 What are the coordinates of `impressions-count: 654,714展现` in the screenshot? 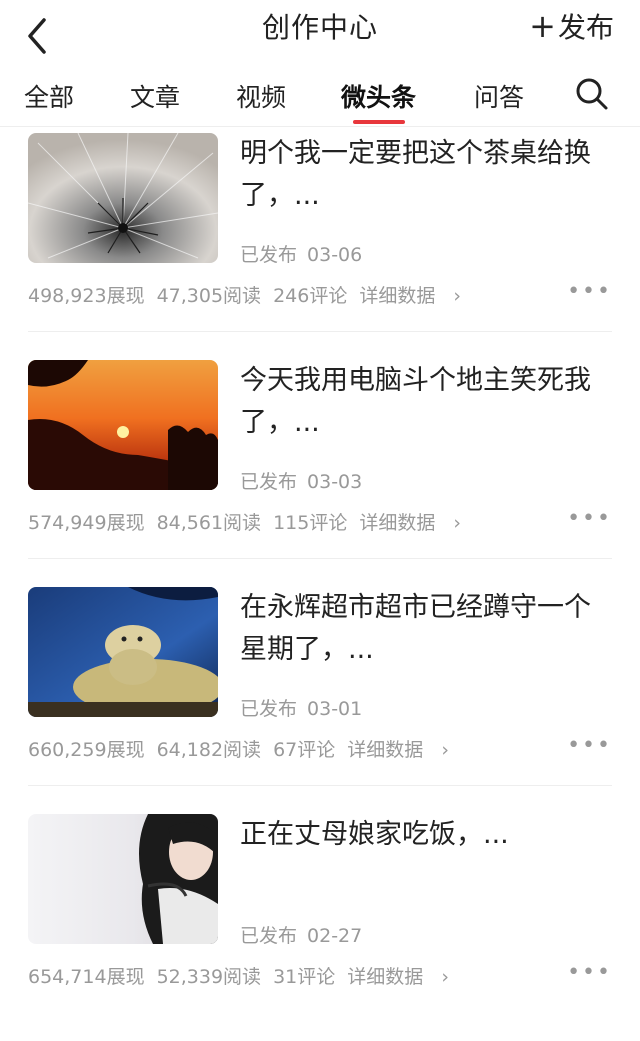 It's located at (86, 977).